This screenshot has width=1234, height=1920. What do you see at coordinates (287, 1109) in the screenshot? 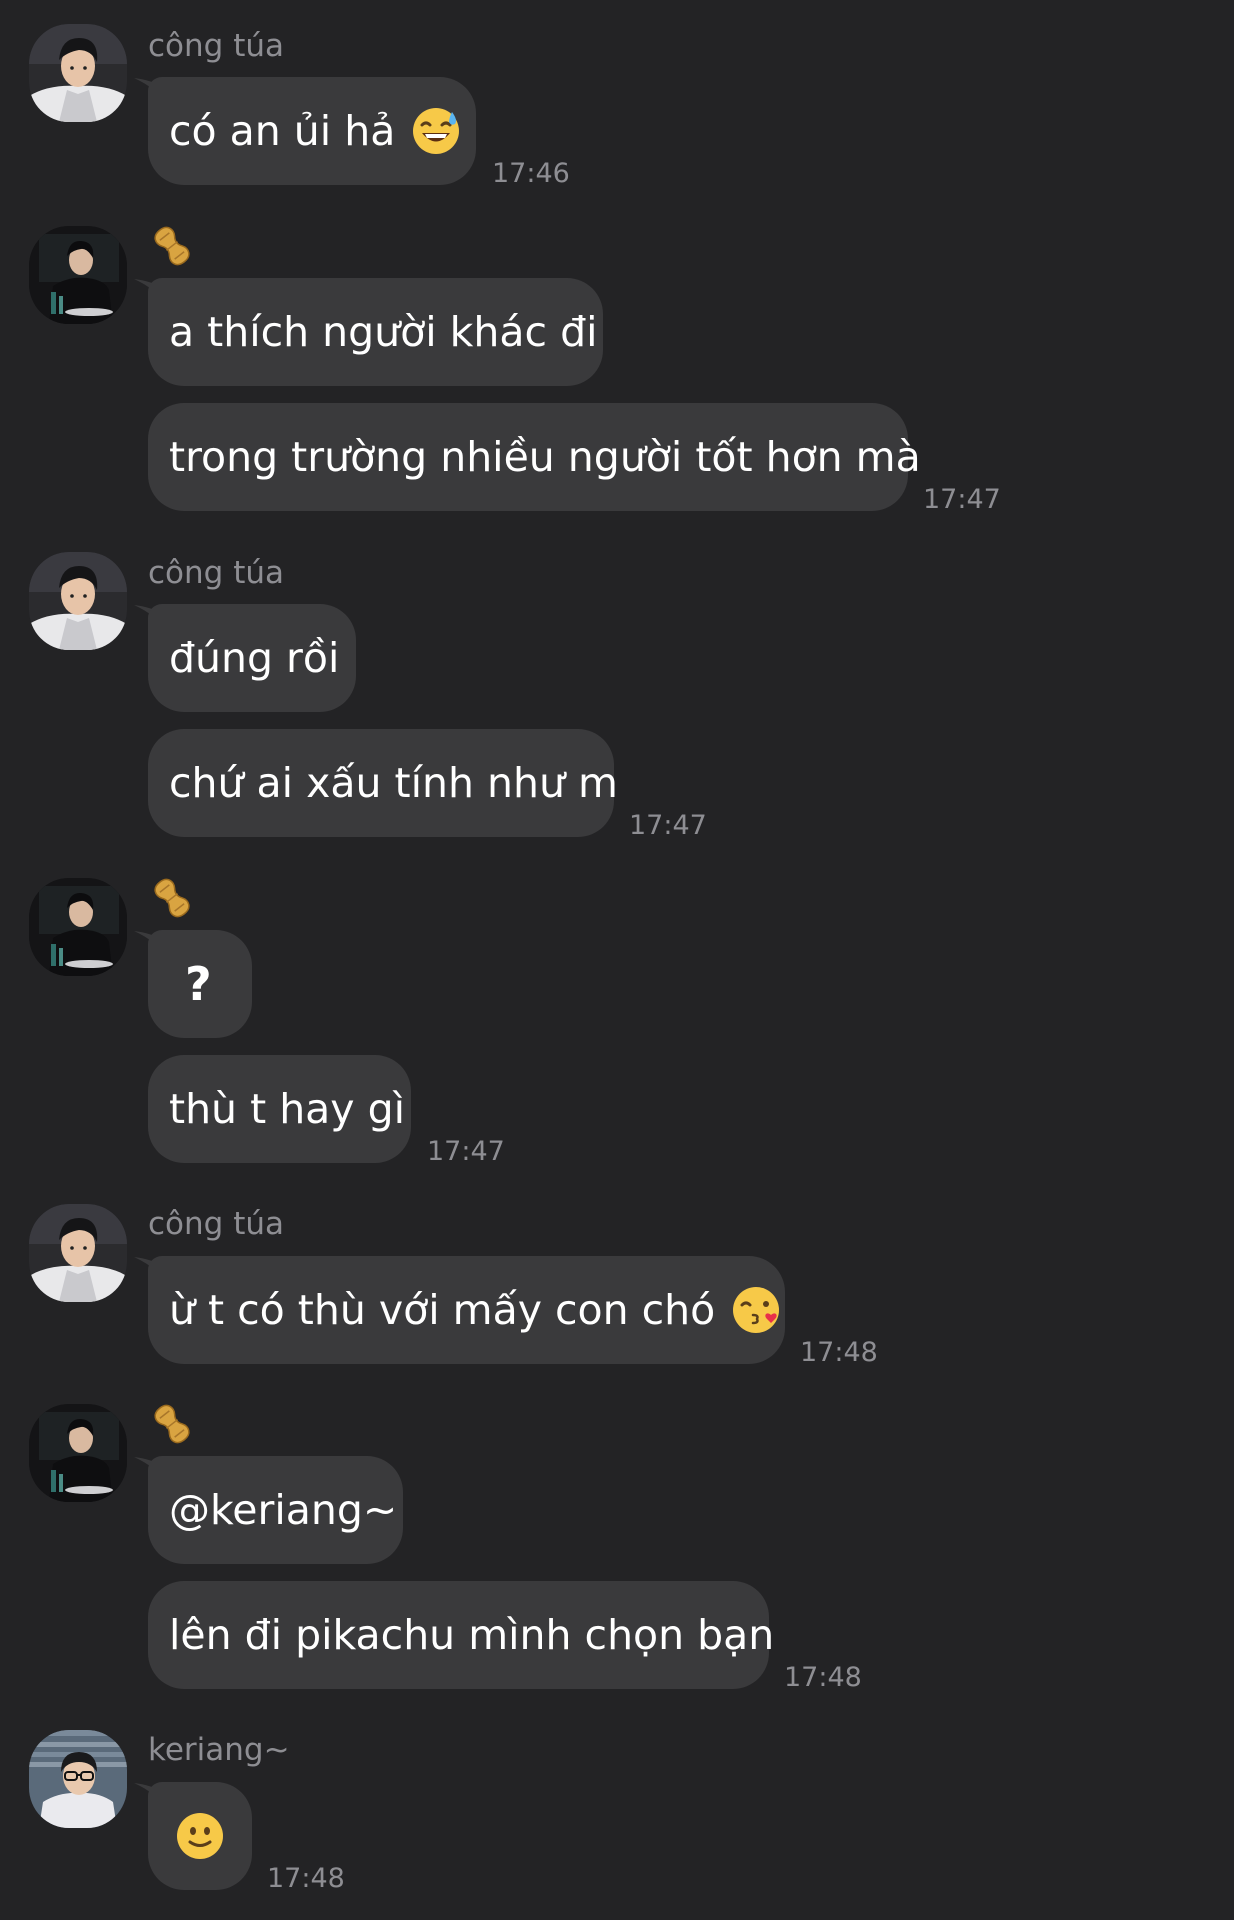
I see `message-text: thù t hay gì` at bounding box center [287, 1109].